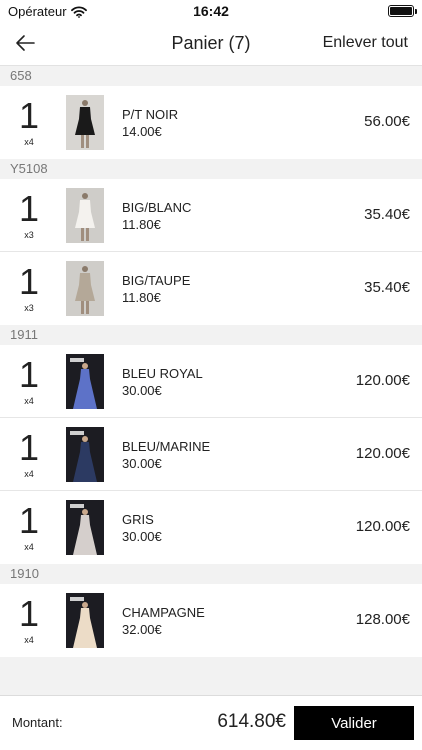 The width and height of the screenshot is (422, 750). Describe the element at coordinates (211, 620) in the screenshot. I see `cart-item-row: 1 x4 CHAMPAGNE 32.00€ 128.00€` at that location.